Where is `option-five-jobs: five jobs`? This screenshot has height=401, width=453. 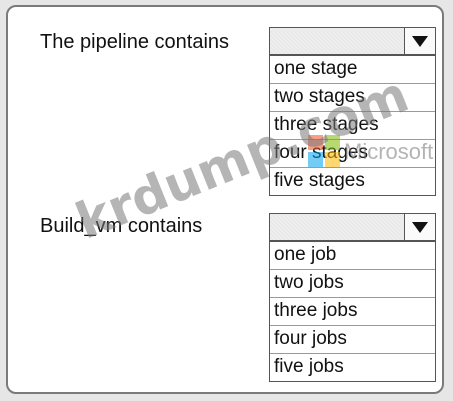 option-five-jobs: five jobs is located at coordinates (352, 367).